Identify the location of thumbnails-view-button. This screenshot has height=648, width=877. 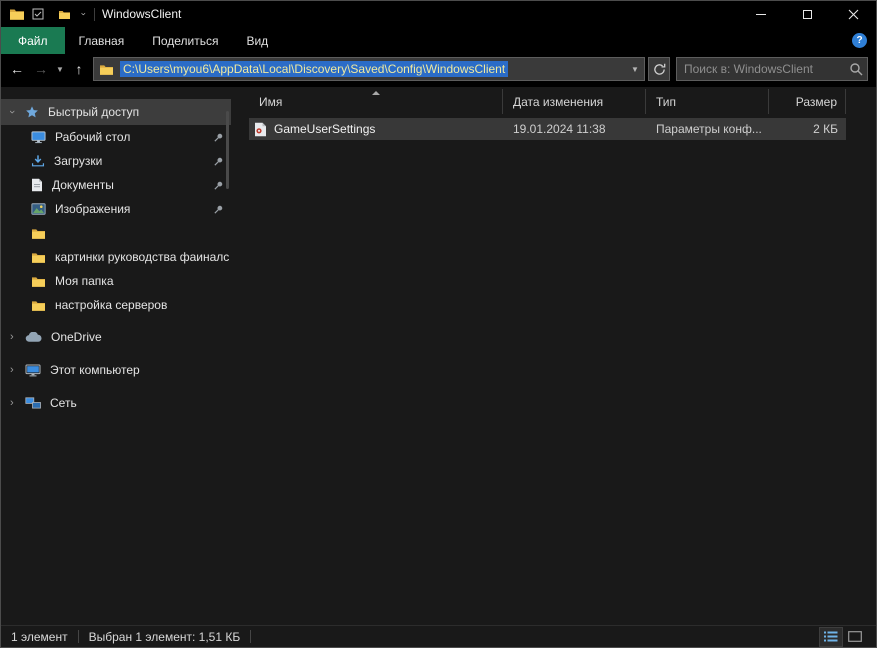
(855, 637).